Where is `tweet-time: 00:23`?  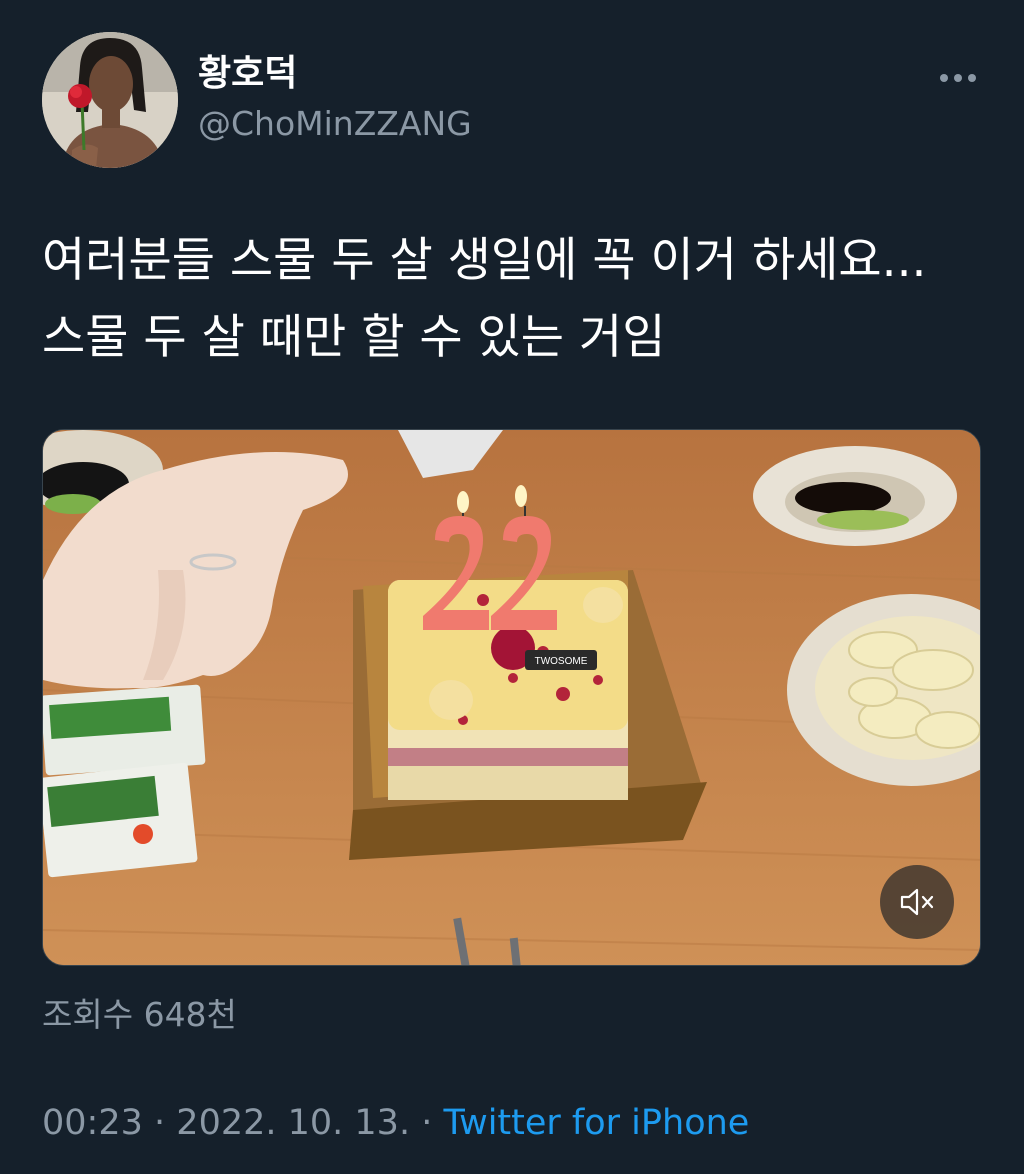 tweet-time: 00:23 is located at coordinates (92, 1123).